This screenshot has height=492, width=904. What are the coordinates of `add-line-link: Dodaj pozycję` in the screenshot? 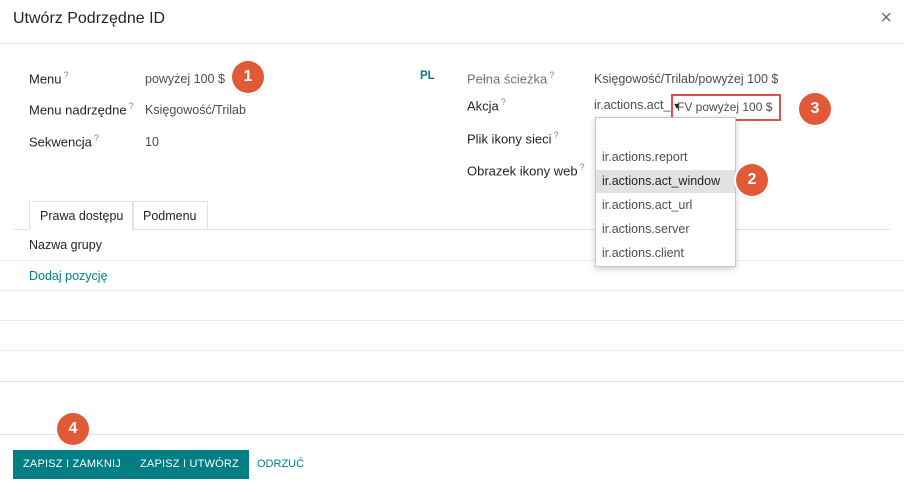 It's located at (68, 276).